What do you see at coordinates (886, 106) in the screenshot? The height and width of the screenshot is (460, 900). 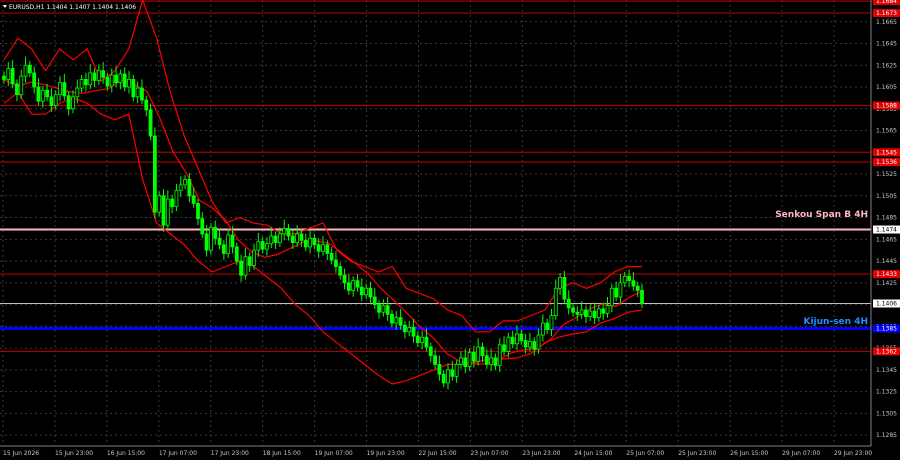 I see `price-tag-label: 1.1588` at bounding box center [886, 106].